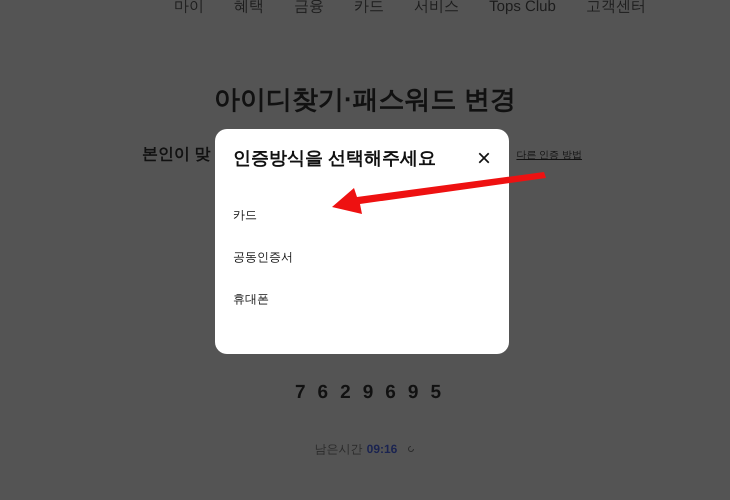 This screenshot has height=500, width=730. I want to click on auth-option: 카드, so click(245, 215).